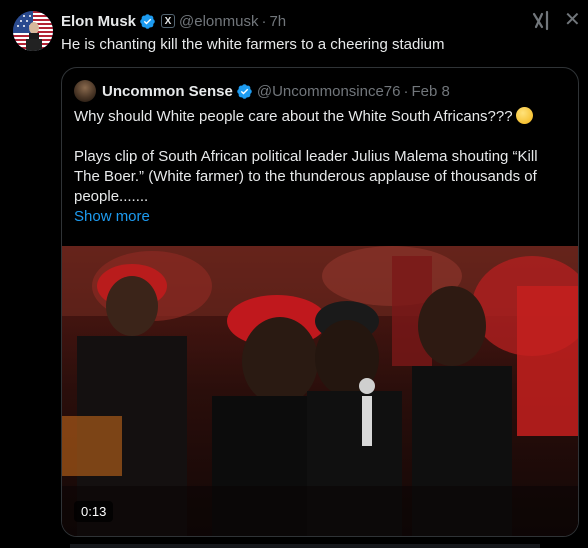 The height and width of the screenshot is (548, 588). I want to click on video-duration-badge: 0:13, so click(94, 511).